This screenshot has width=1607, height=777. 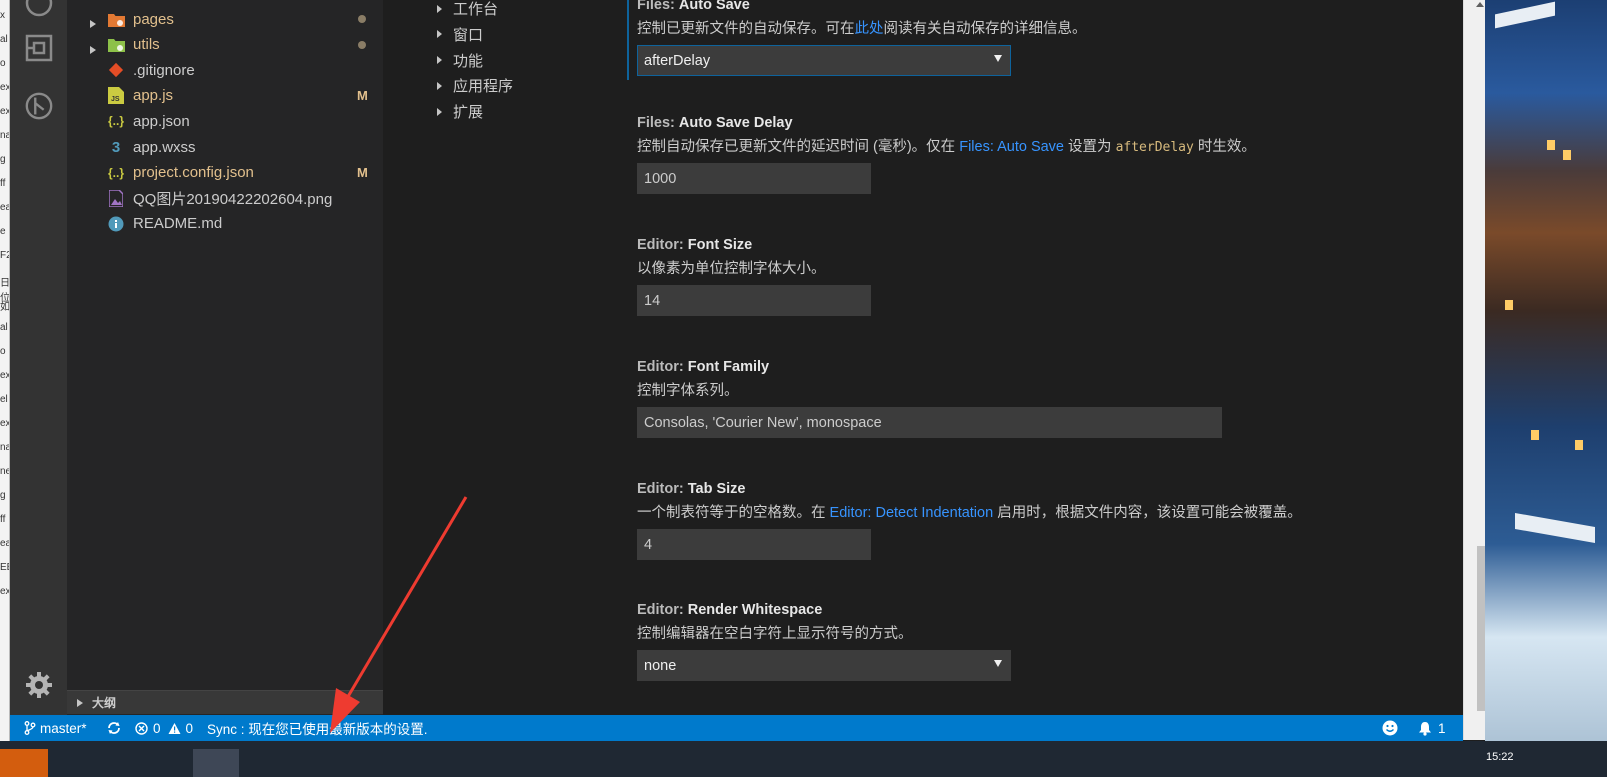 What do you see at coordinates (1500, 757) in the screenshot?
I see `taskbar-clock: 15:22` at bounding box center [1500, 757].